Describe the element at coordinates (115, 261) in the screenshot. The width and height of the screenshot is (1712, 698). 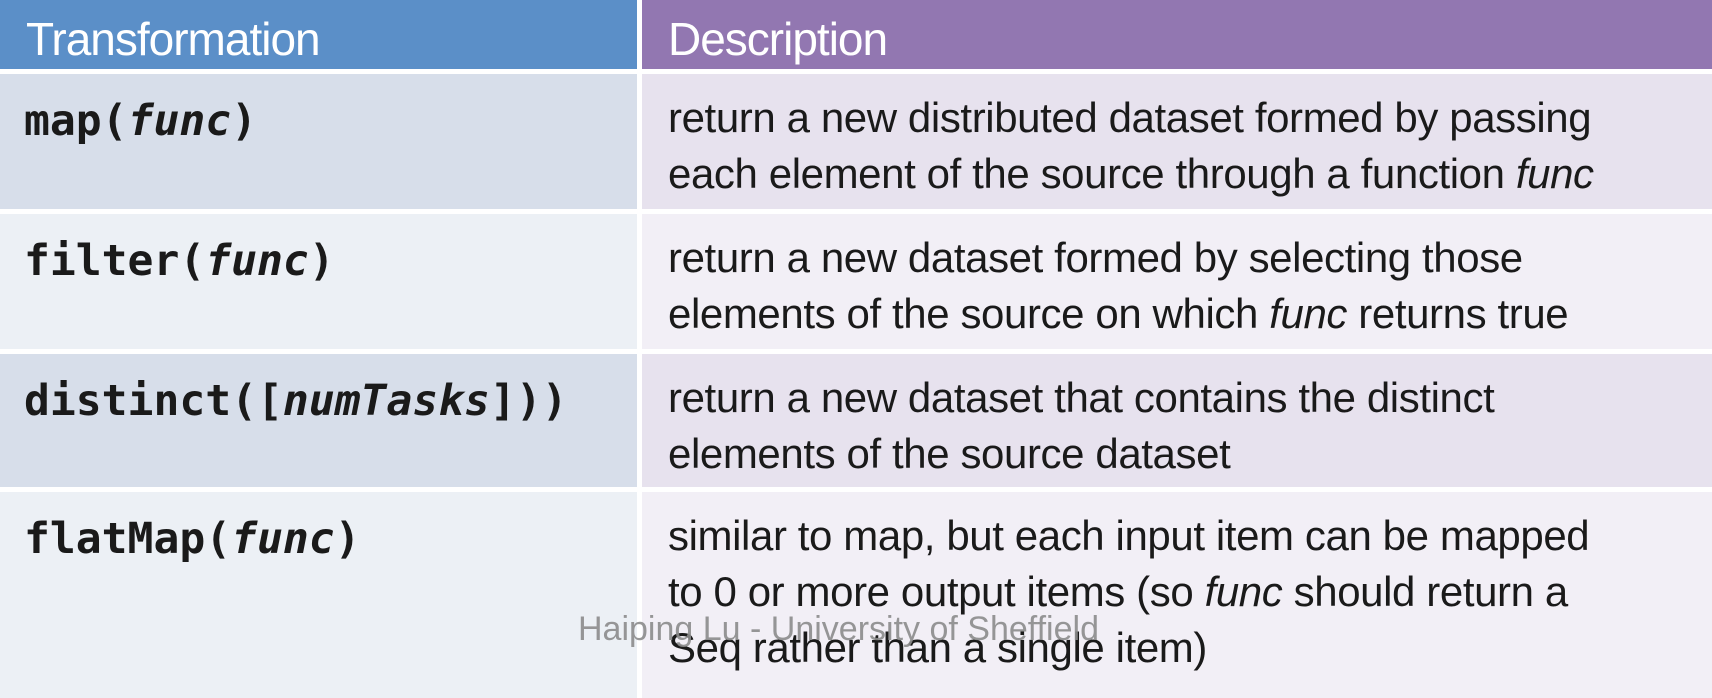
I see `fn-name: filter(` at that location.